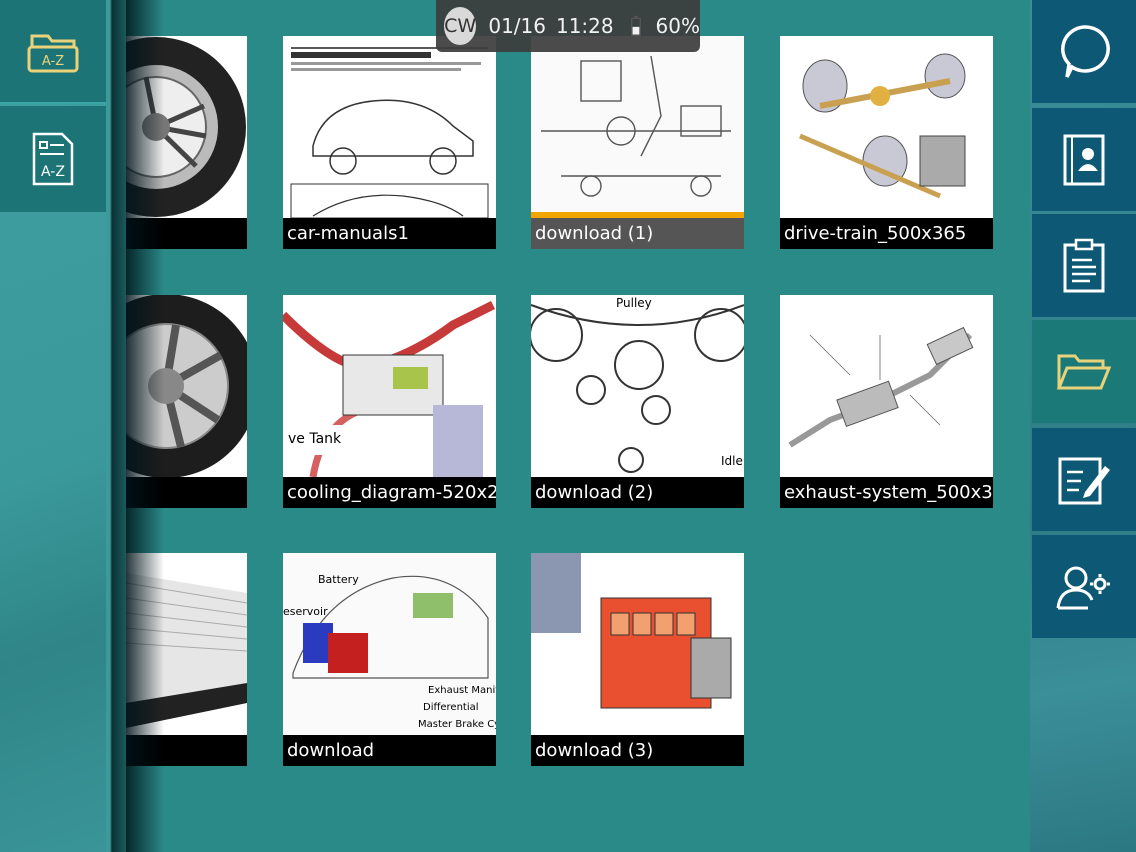 The height and width of the screenshot is (852, 1136). Describe the element at coordinates (186, 127) in the screenshot. I see `tire-thumbnail` at that location.